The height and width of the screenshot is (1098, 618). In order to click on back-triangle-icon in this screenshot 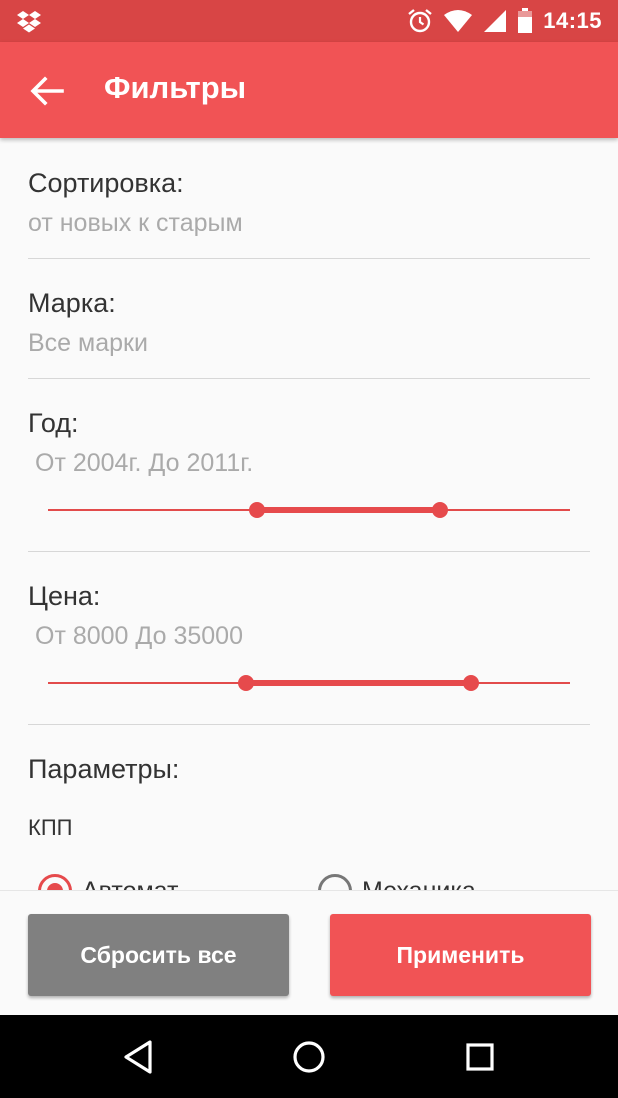, I will do `click(139, 1057)`.